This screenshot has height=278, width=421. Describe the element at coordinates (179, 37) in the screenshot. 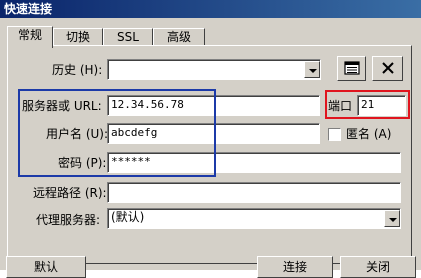

I see `tab-advanced: 高级` at that location.